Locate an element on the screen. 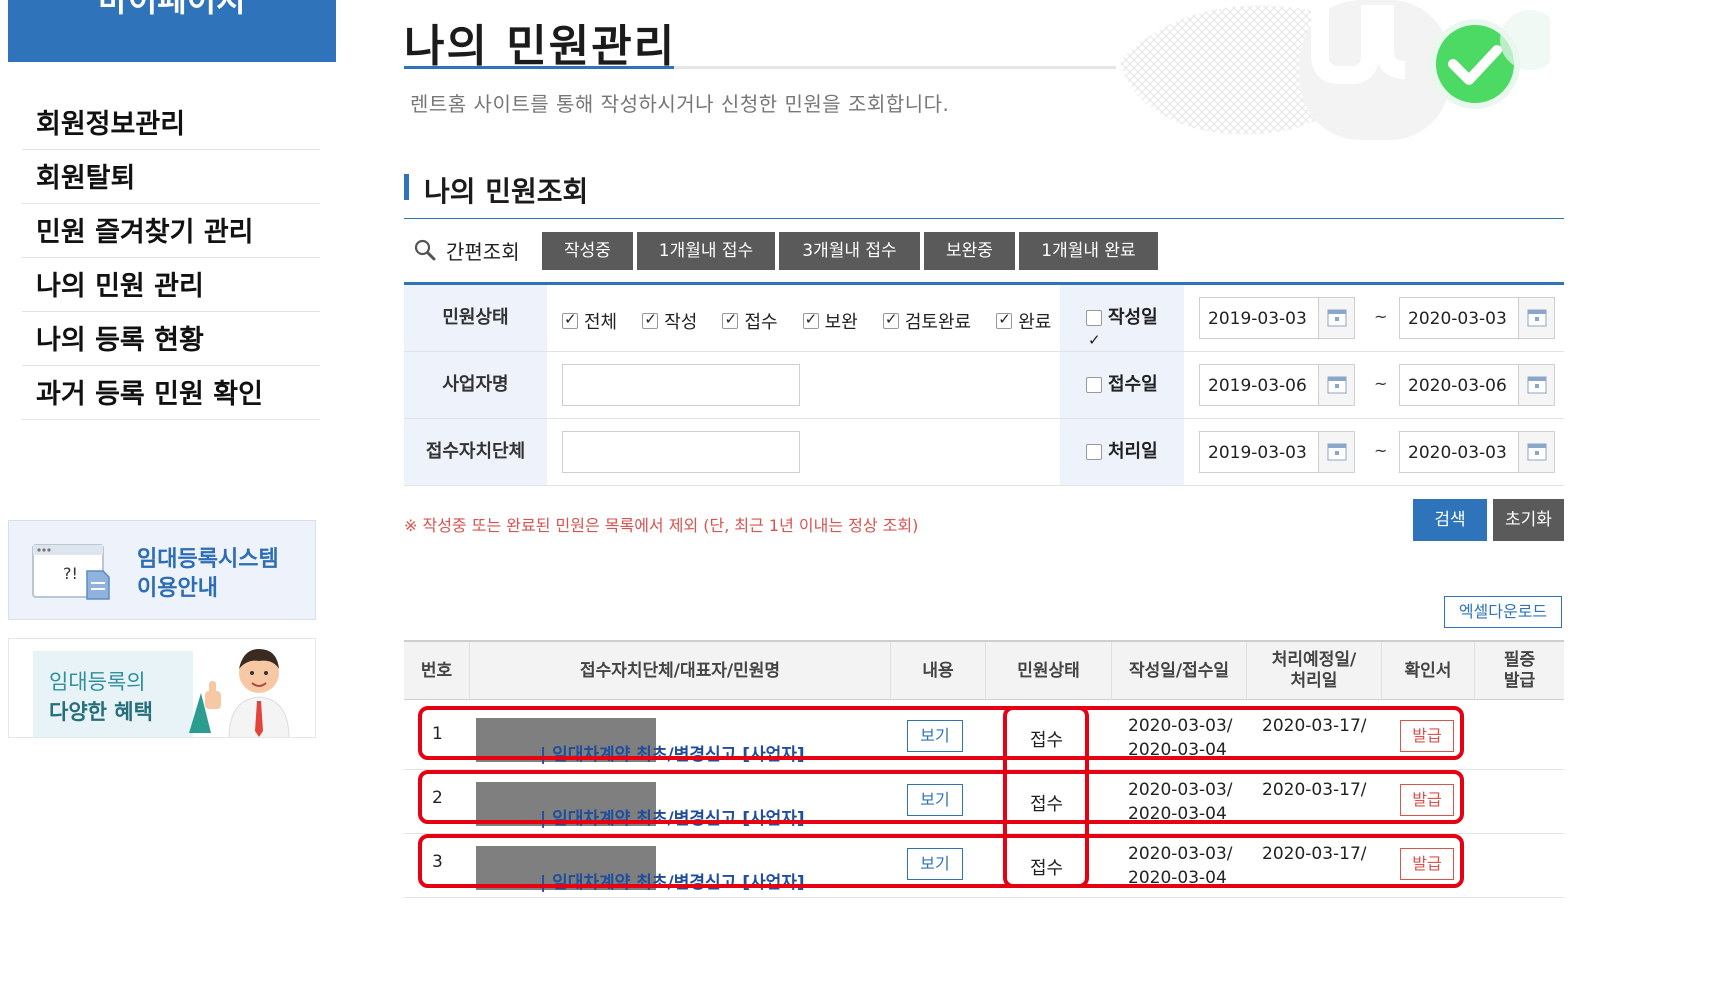 The width and height of the screenshot is (1719, 987). sidebar-item-my-registrations: 나의 등록 현황 is located at coordinates (171, 339).